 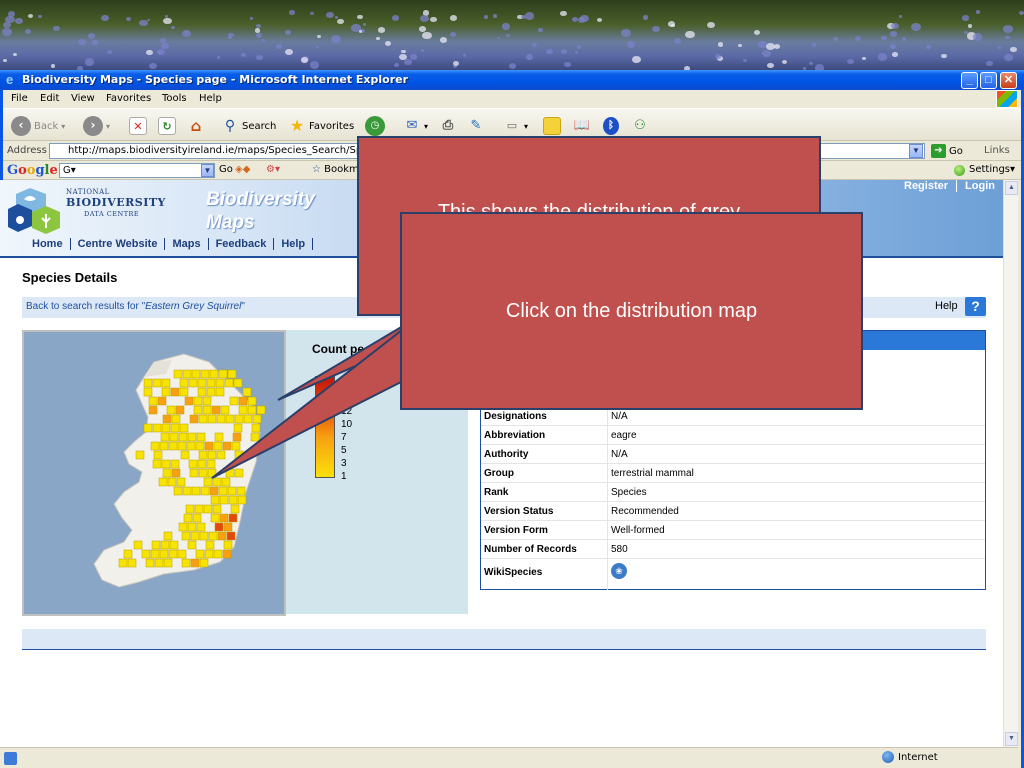 What do you see at coordinates (499, 473) in the screenshot?
I see `row-key: Group` at bounding box center [499, 473].